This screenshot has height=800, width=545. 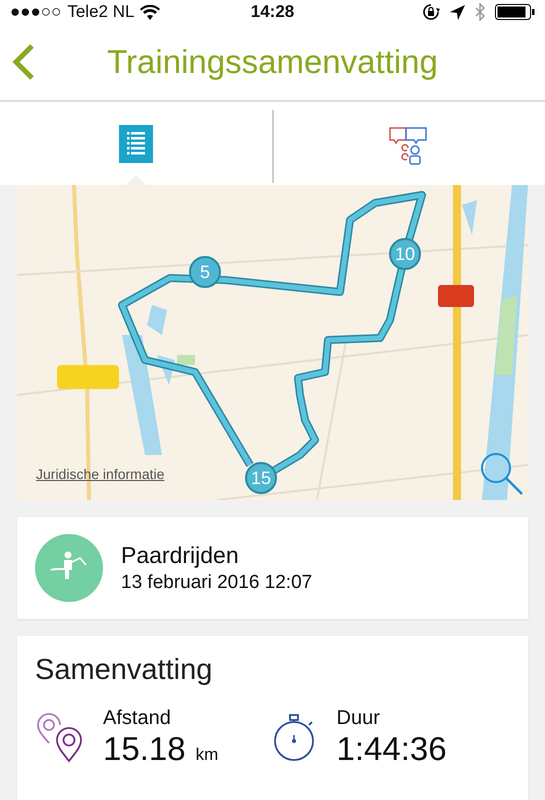 I want to click on list-icon, so click(x=135, y=143).